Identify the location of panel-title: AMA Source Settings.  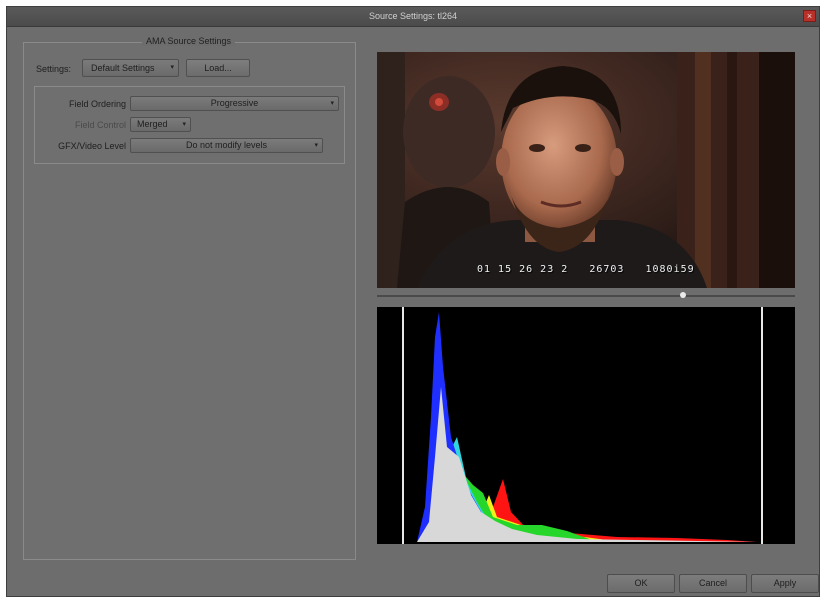
(189, 41).